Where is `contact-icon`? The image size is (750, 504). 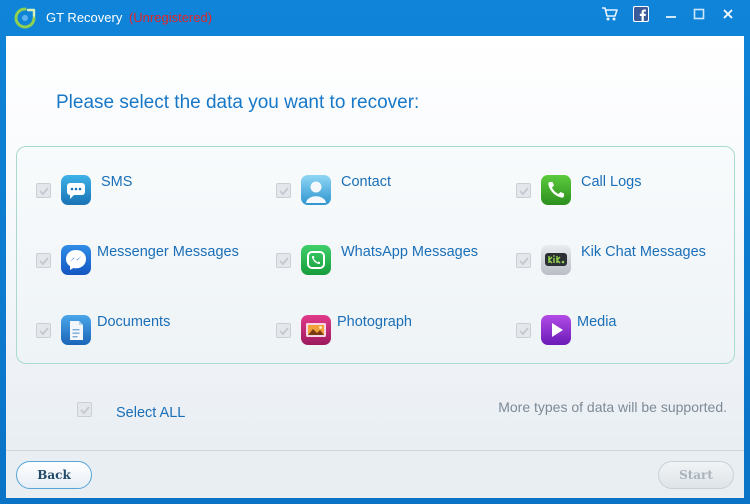
contact-icon is located at coordinates (316, 190).